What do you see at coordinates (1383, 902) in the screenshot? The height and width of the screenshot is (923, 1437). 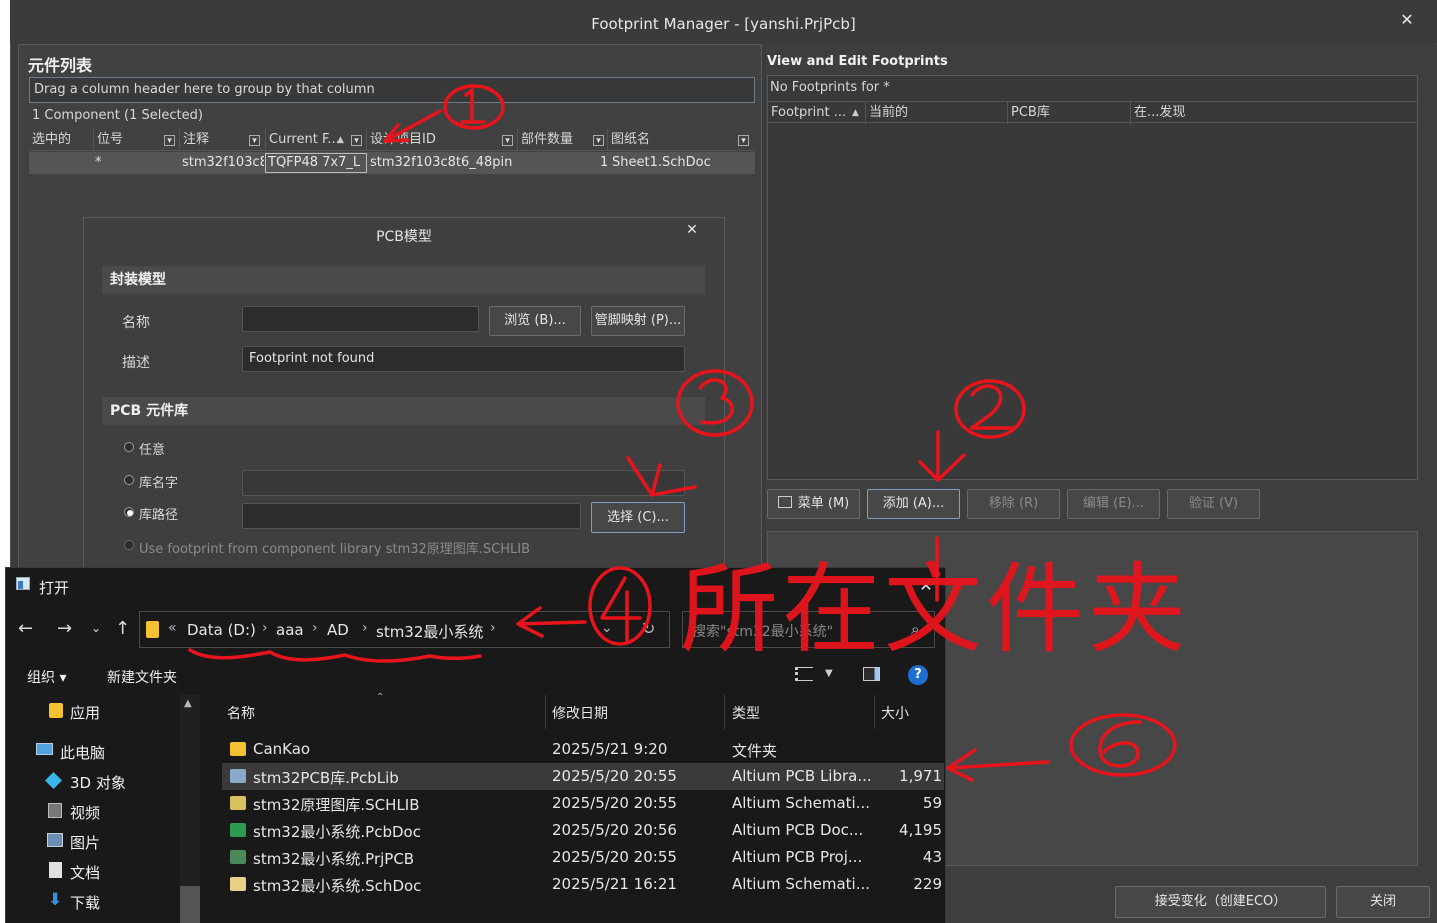 I see `close-button: 关闭` at bounding box center [1383, 902].